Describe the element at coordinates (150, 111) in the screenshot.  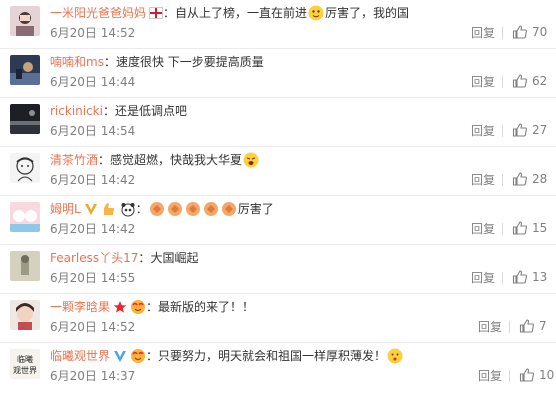
I see `comment-text: 还是低调点吧` at that location.